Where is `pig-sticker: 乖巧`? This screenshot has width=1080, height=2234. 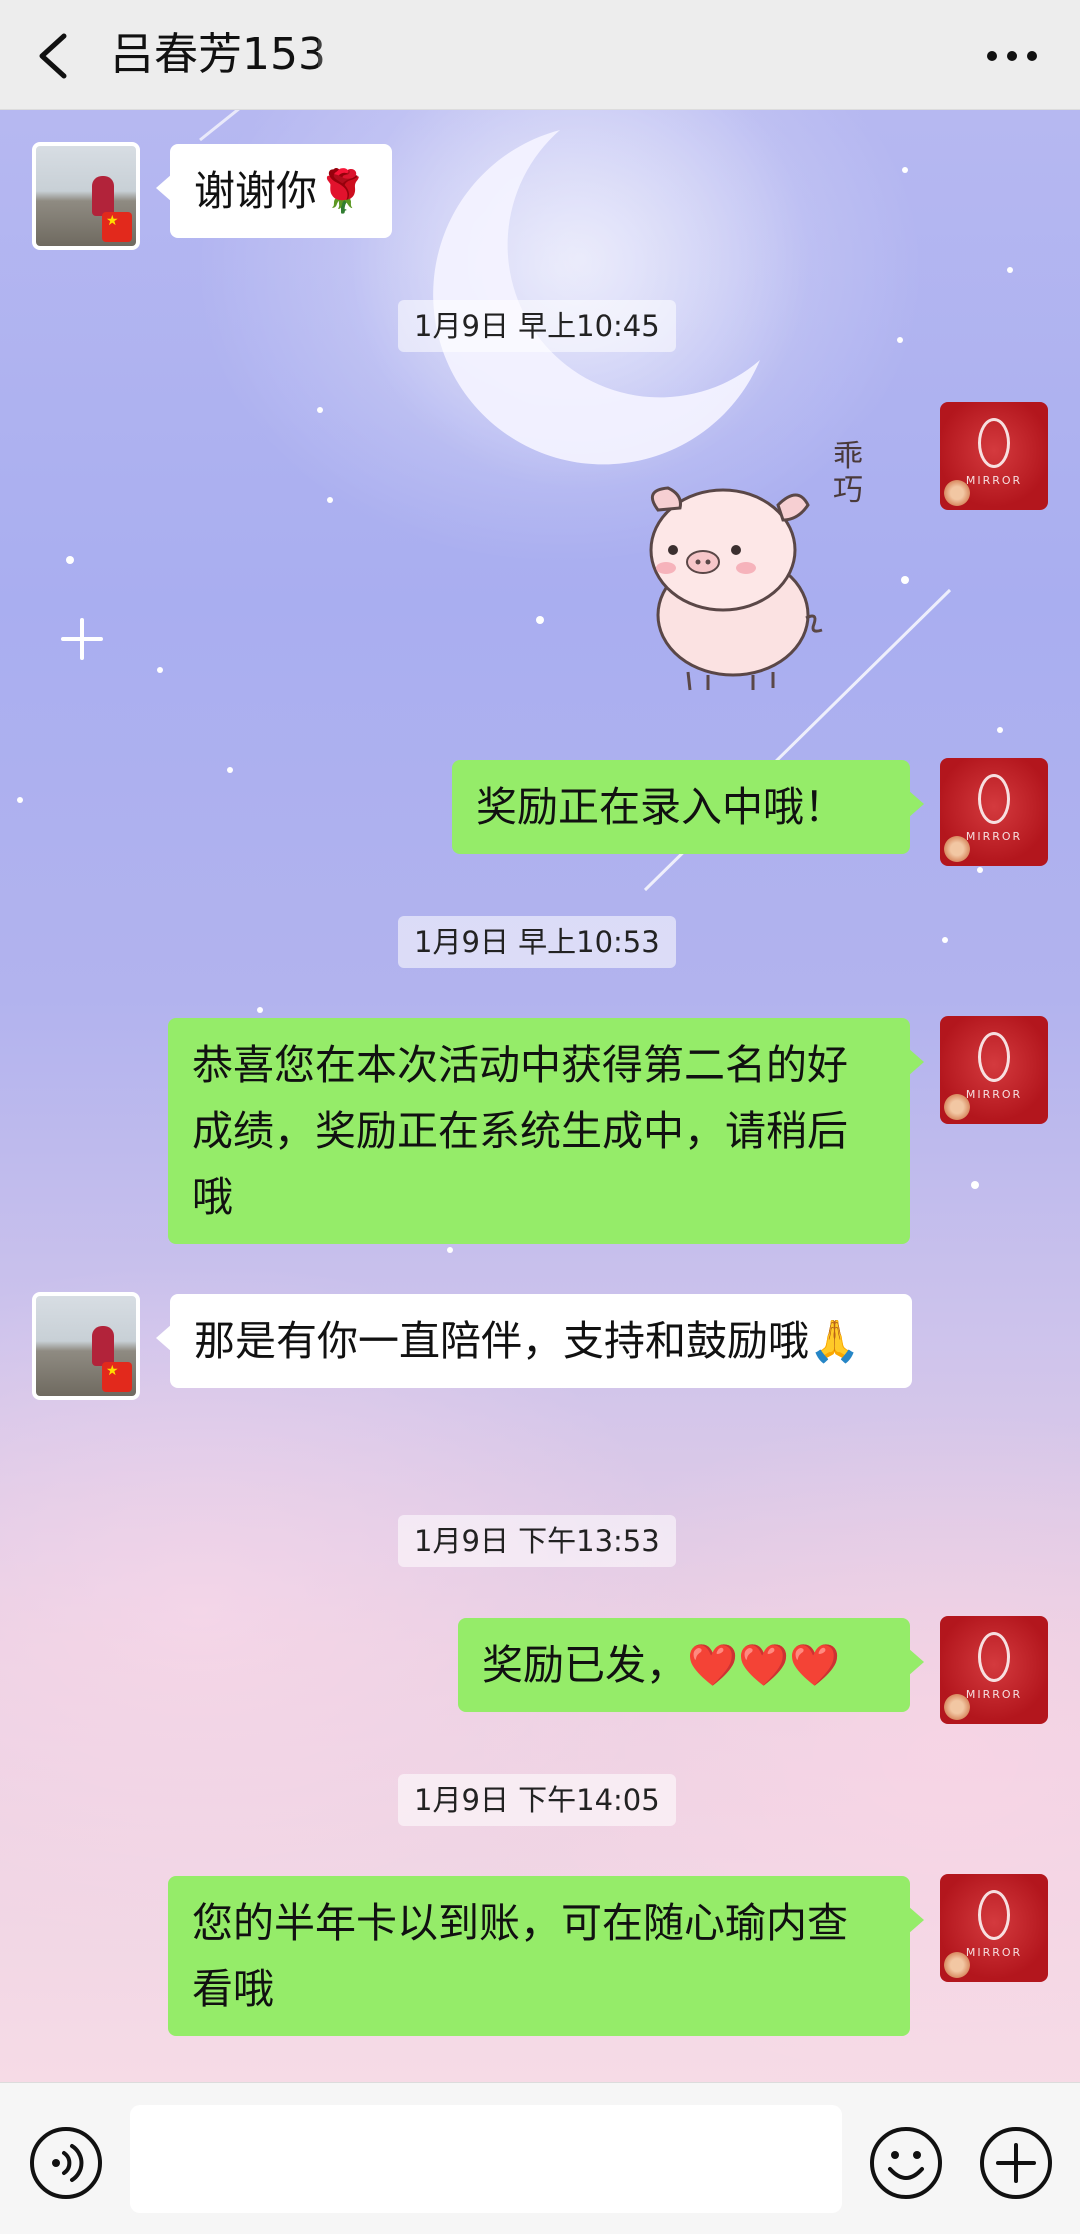 pig-sticker: 乖巧 is located at coordinates (748, 570).